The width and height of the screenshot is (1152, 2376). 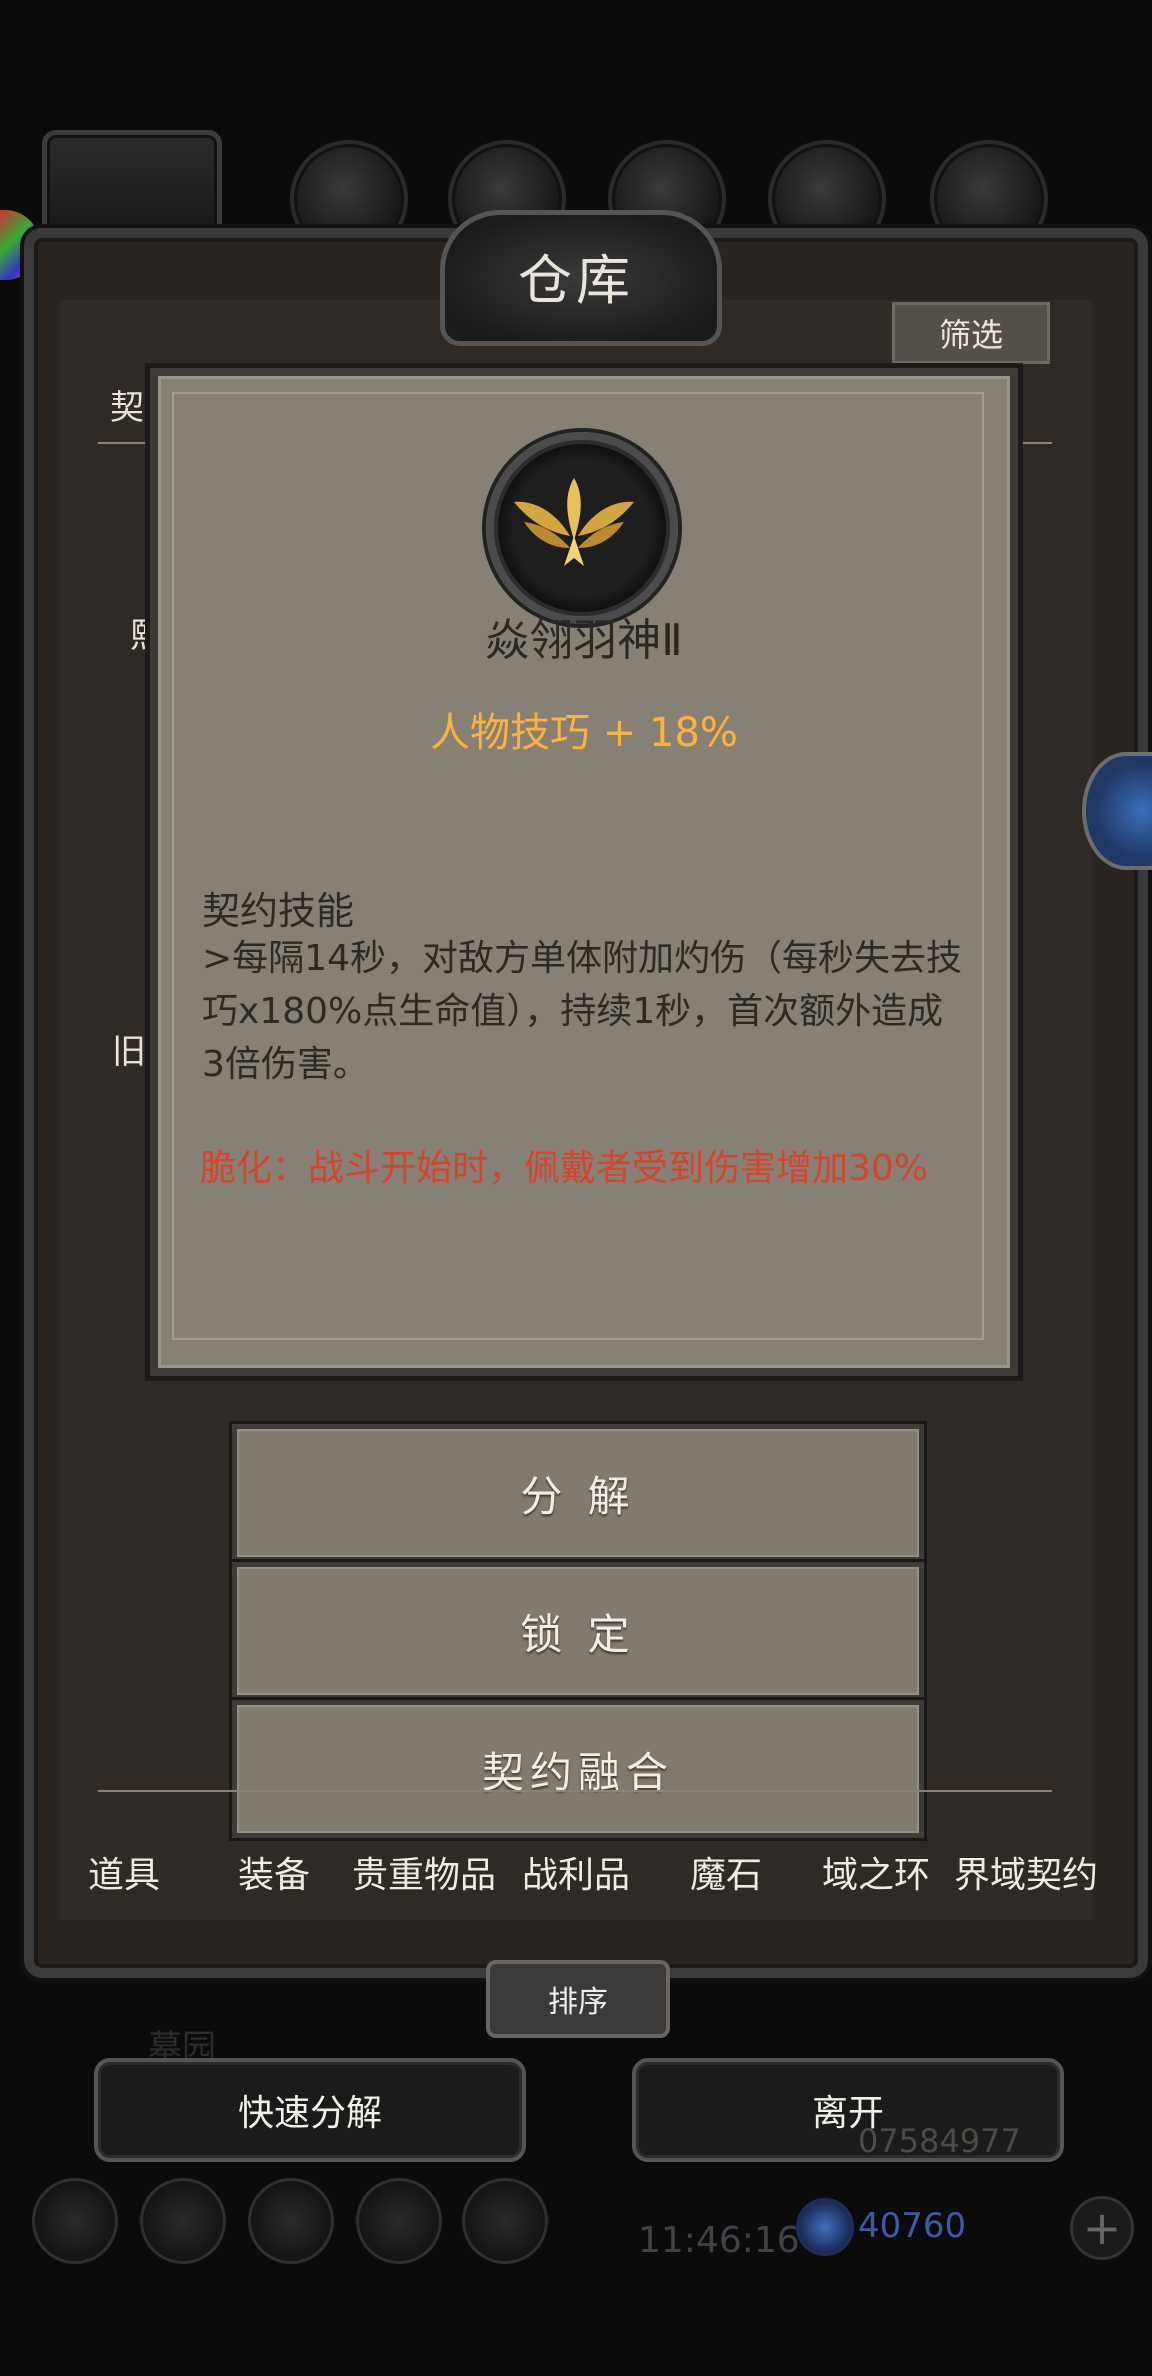 What do you see at coordinates (75, 2221) in the screenshot?
I see `settings-gear-icon` at bounding box center [75, 2221].